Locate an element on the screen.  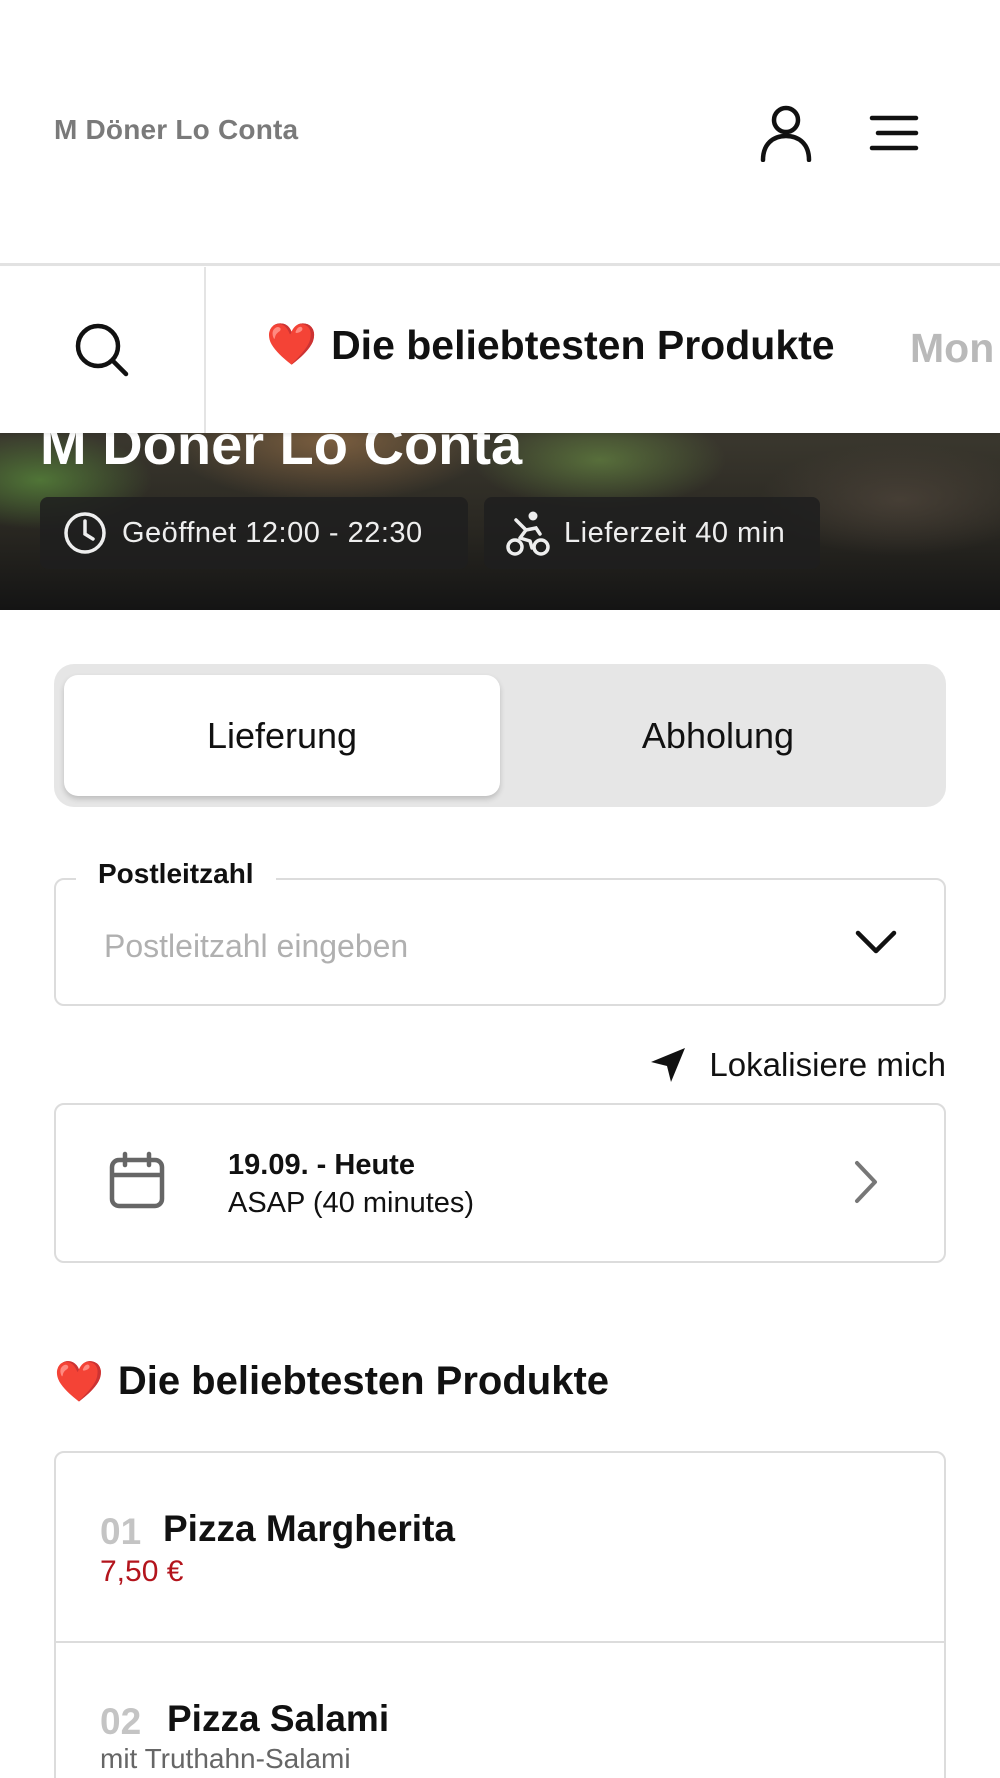
user-icon is located at coordinates (786, 133).